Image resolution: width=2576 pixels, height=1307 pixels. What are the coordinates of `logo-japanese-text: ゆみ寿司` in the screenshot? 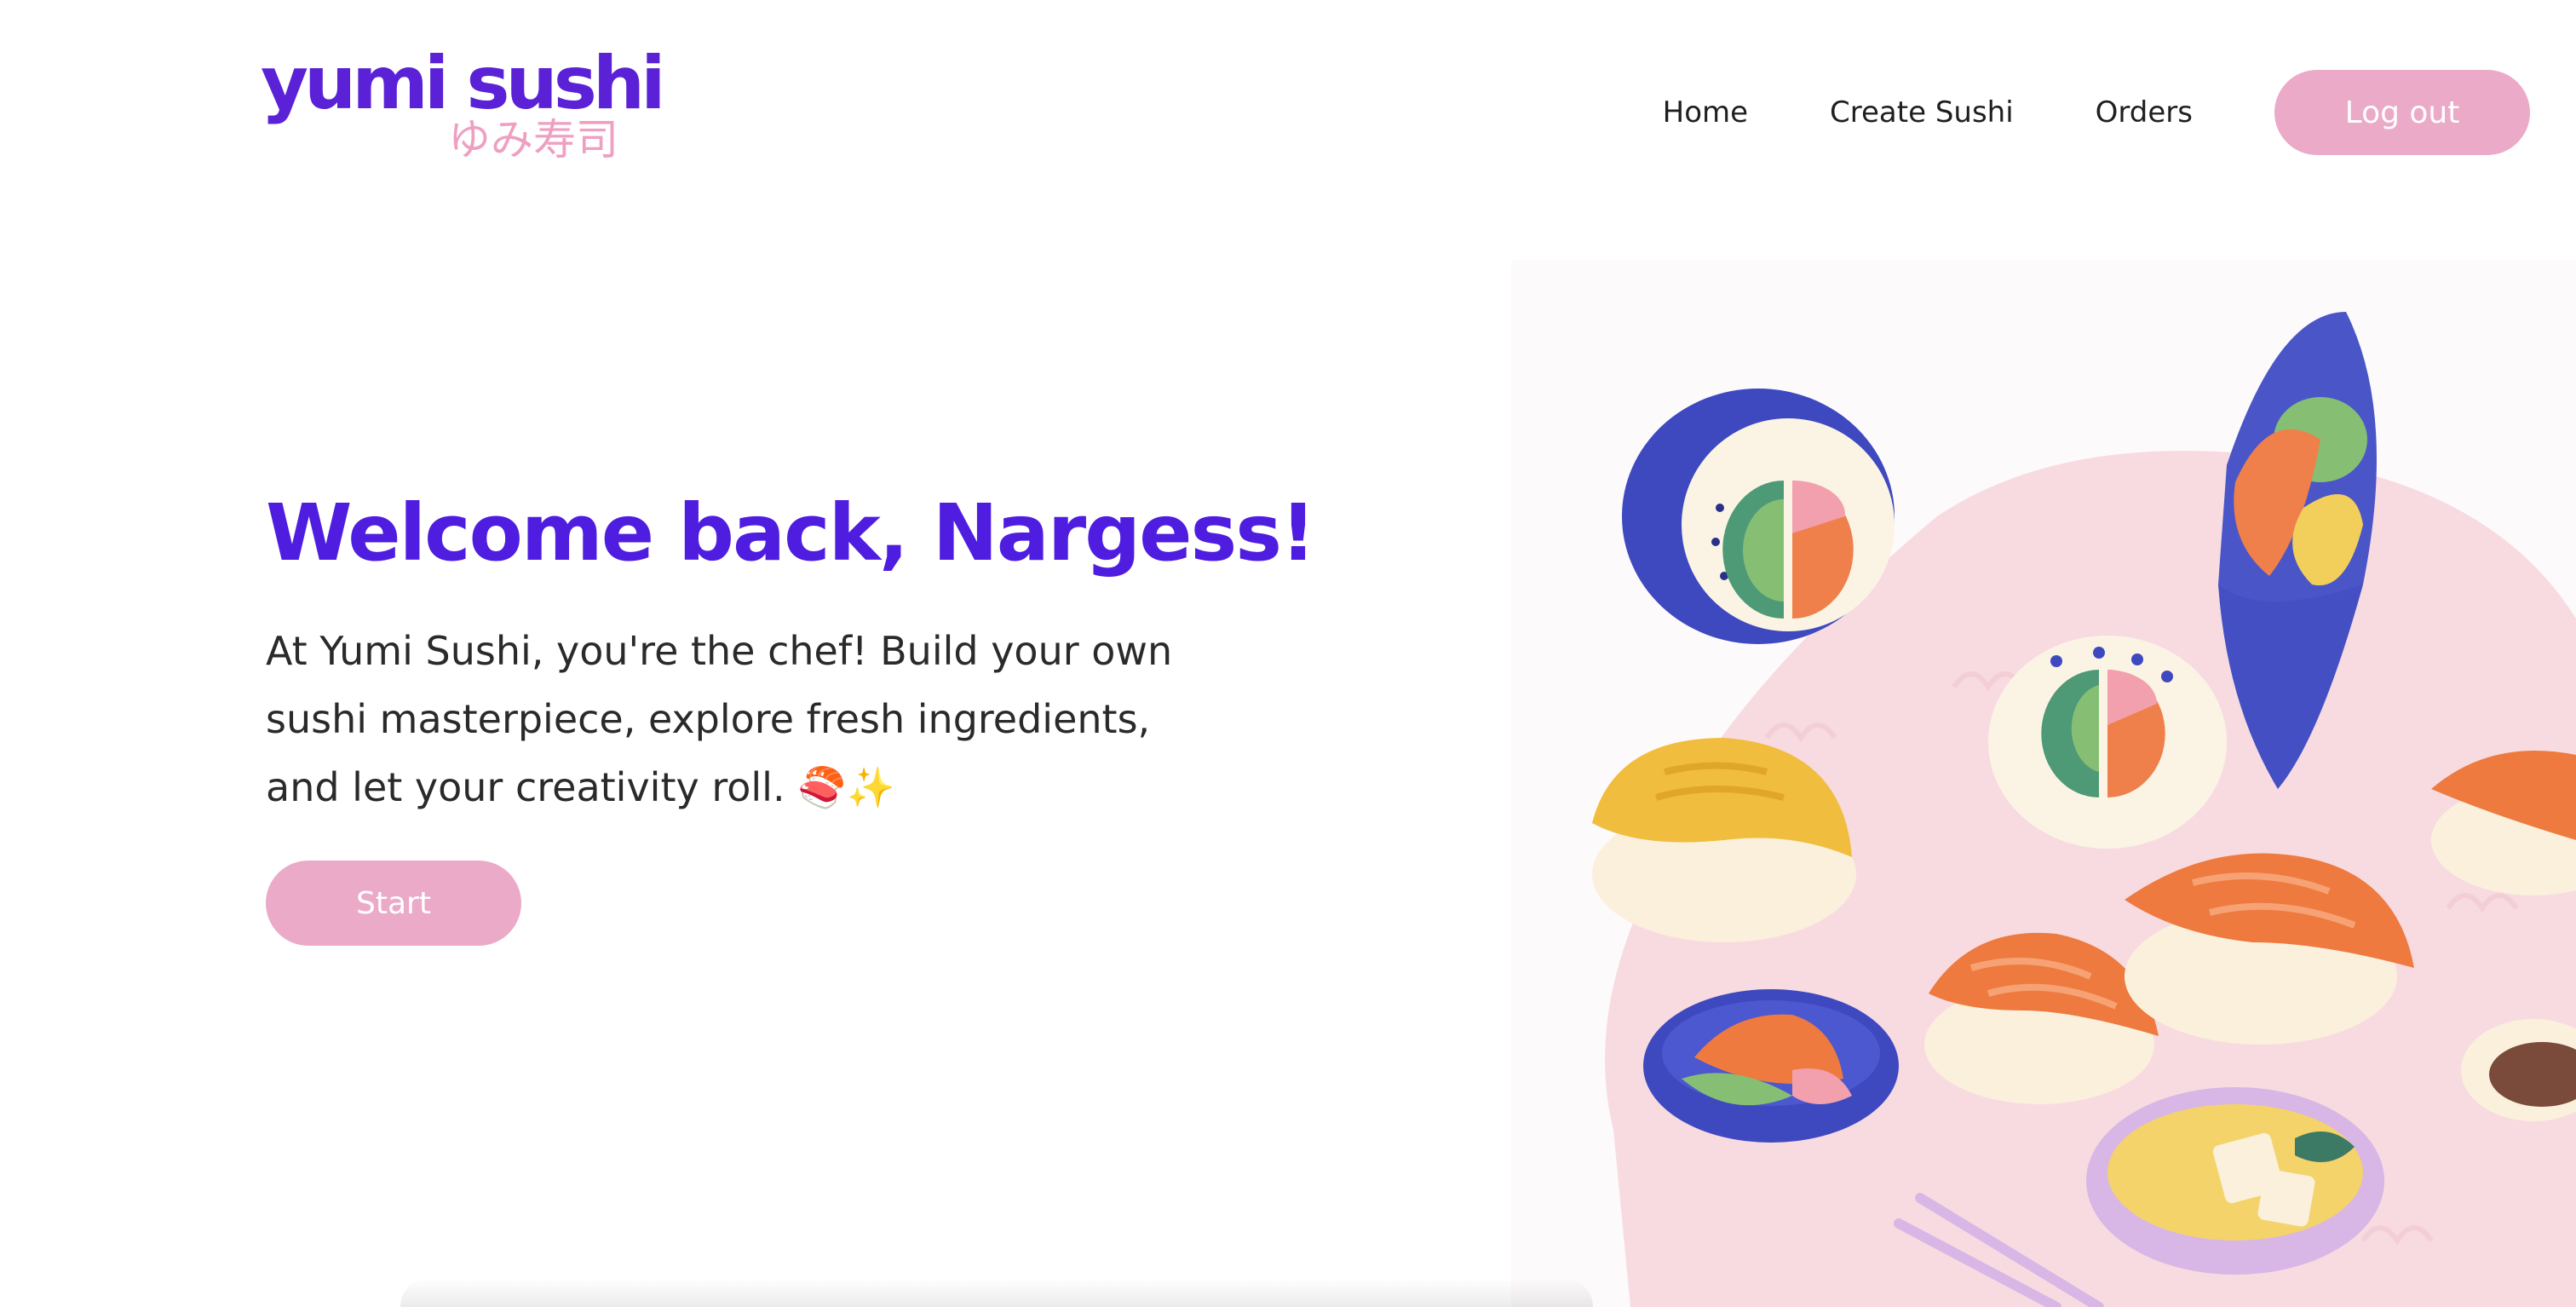 It's located at (533, 140).